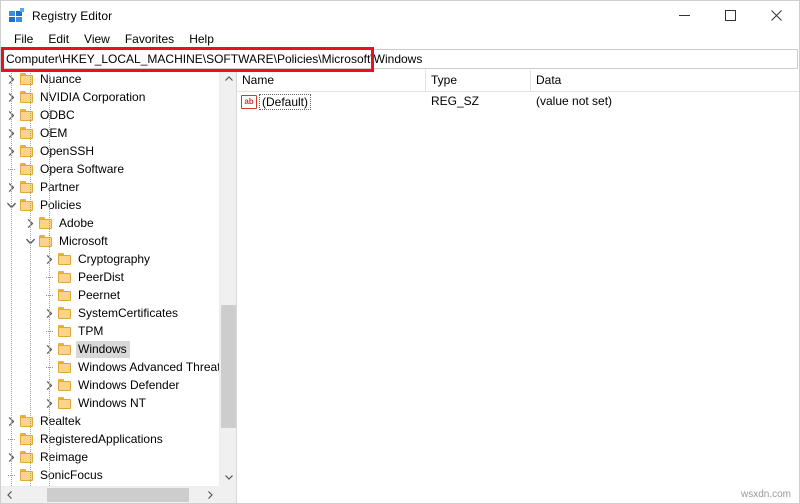 The height and width of the screenshot is (504, 800). Describe the element at coordinates (228, 477) in the screenshot. I see `scroll-down-icon` at that location.